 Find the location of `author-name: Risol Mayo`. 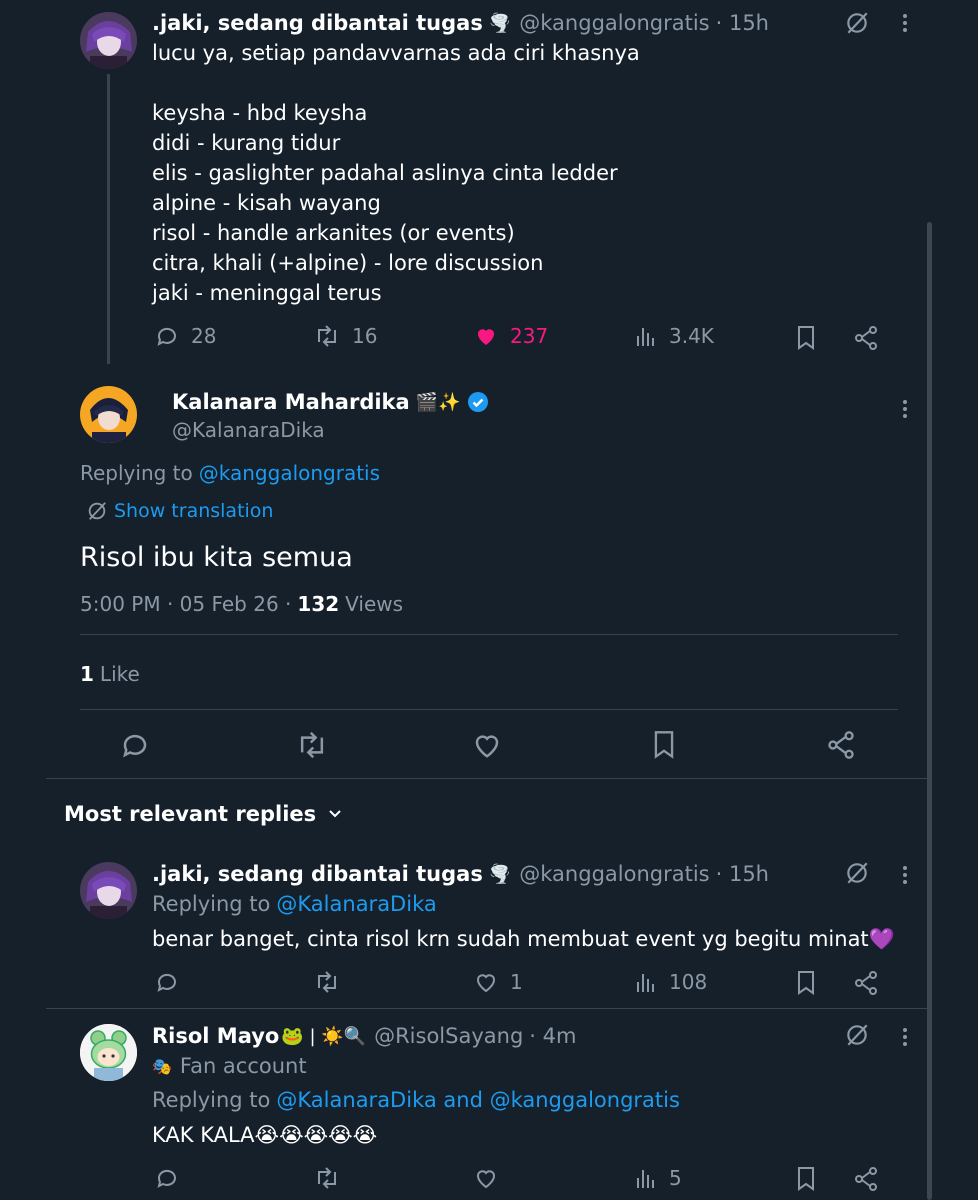

author-name: Risol Mayo is located at coordinates (215, 1036).